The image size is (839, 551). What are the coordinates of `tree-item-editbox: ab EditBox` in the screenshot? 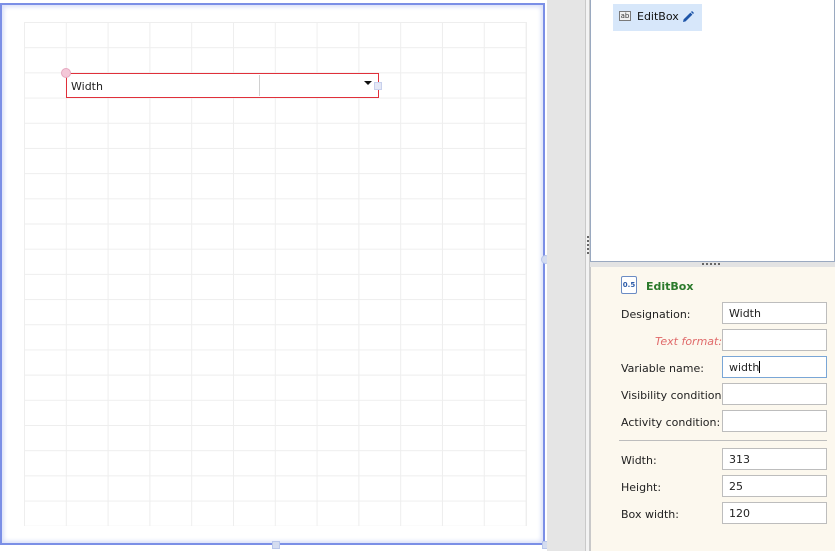 It's located at (657, 17).